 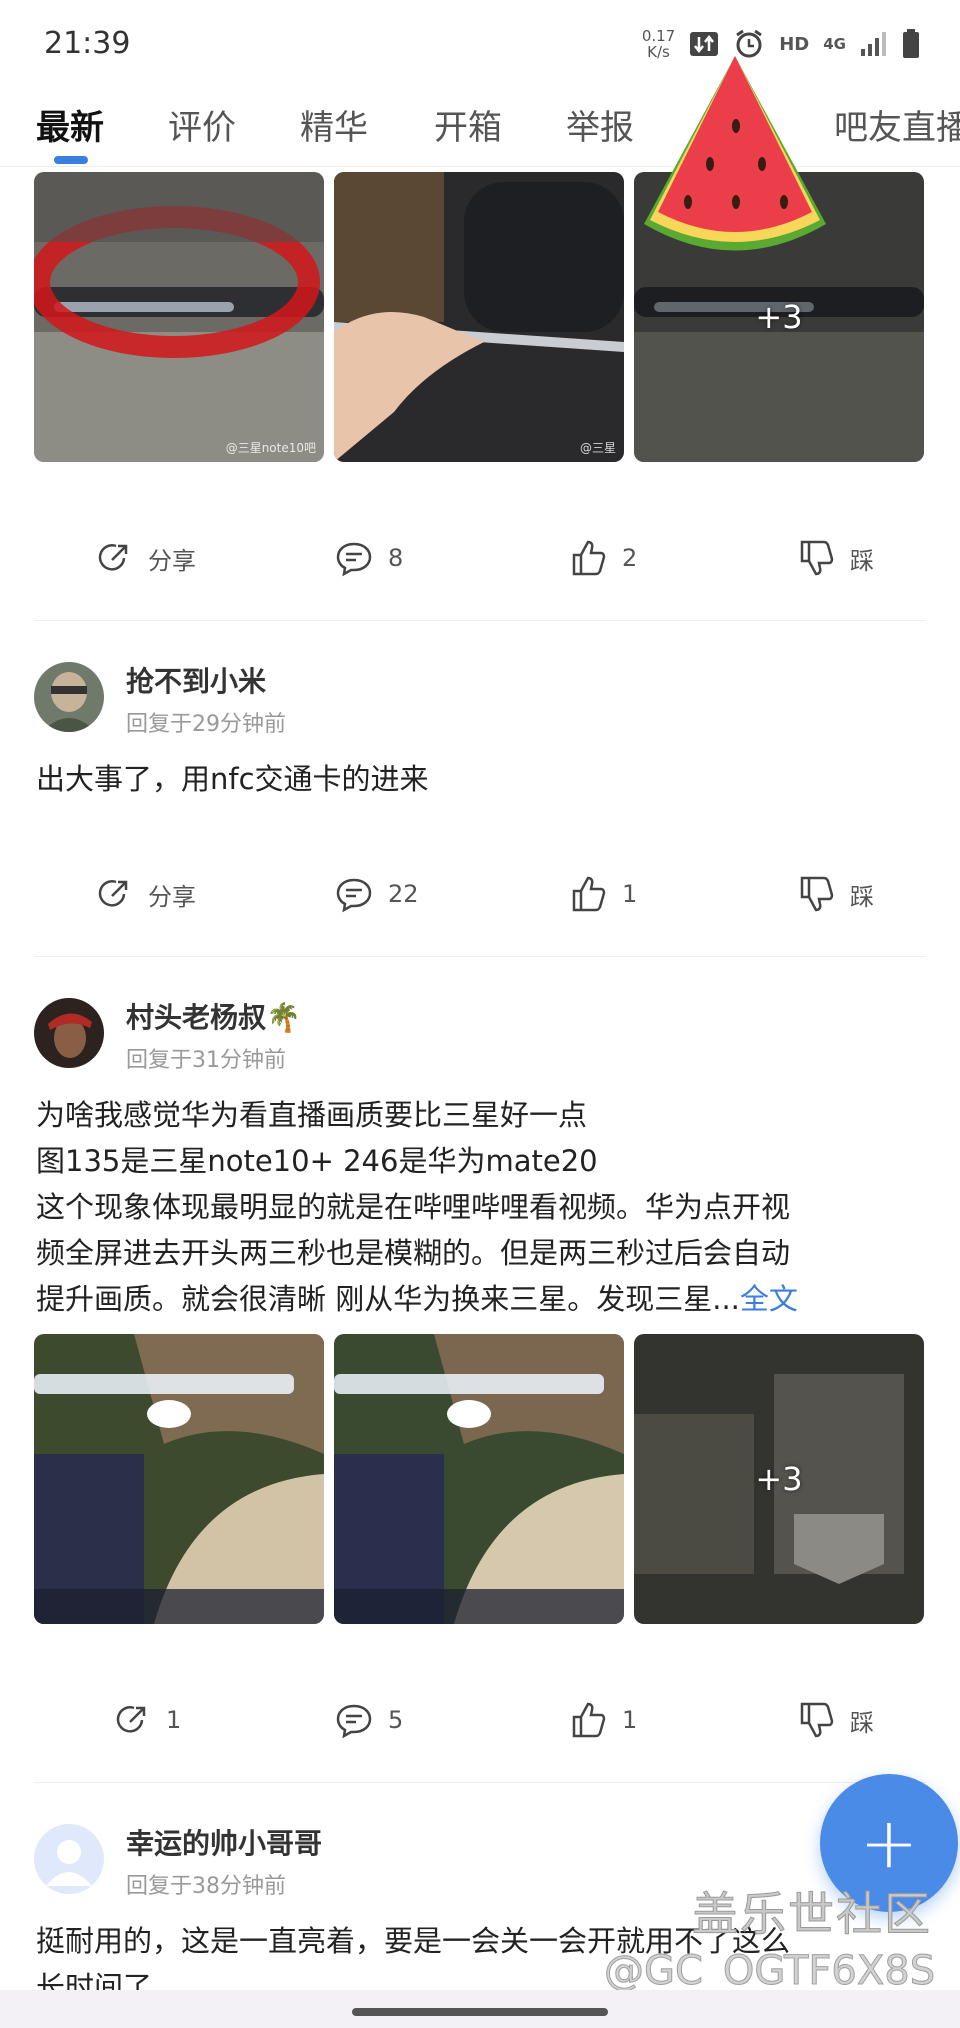 I want to click on reply-time: 回复于38分钟前, so click(x=206, y=1886).